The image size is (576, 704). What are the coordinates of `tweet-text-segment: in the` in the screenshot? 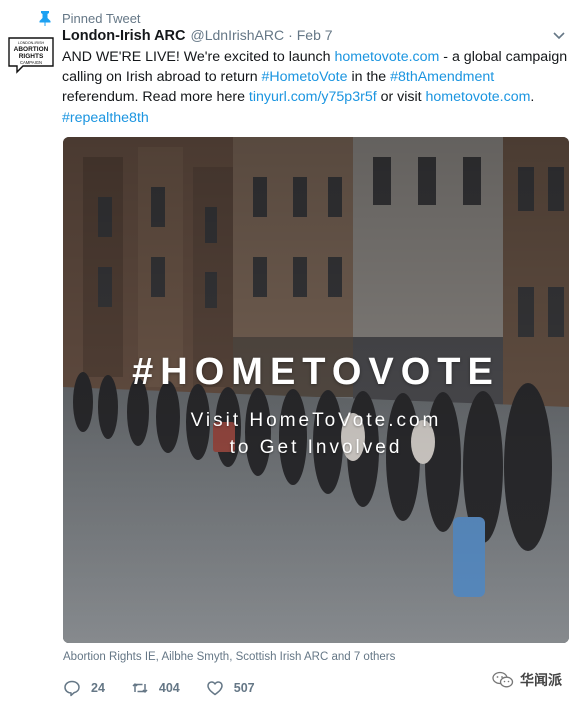 It's located at (369, 77).